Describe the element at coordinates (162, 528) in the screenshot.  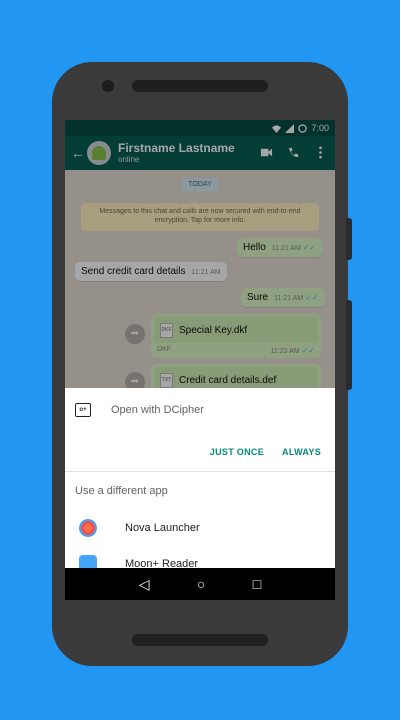
I see `app-item-label: Nova Launcher` at that location.